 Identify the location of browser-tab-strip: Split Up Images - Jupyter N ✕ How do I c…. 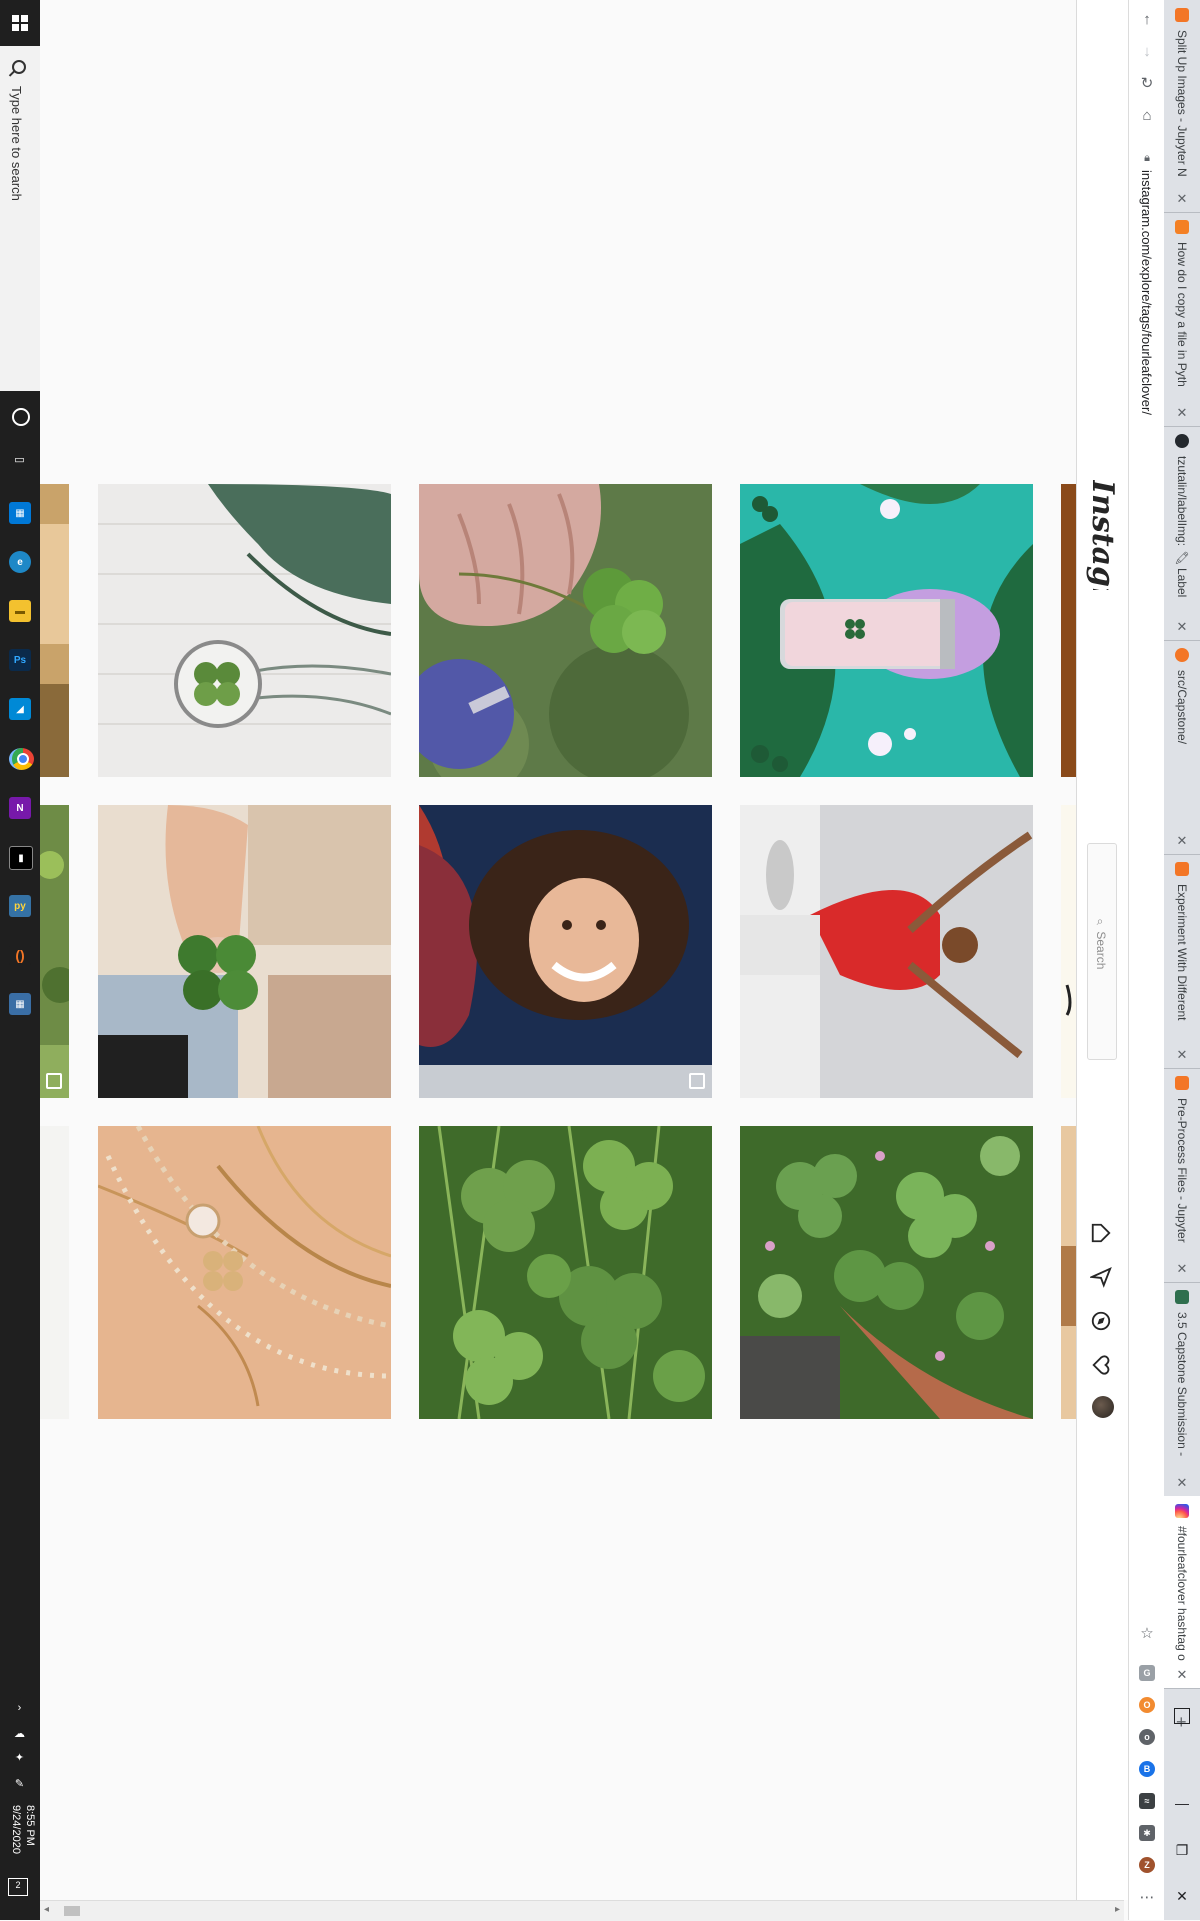
(1182, 960).